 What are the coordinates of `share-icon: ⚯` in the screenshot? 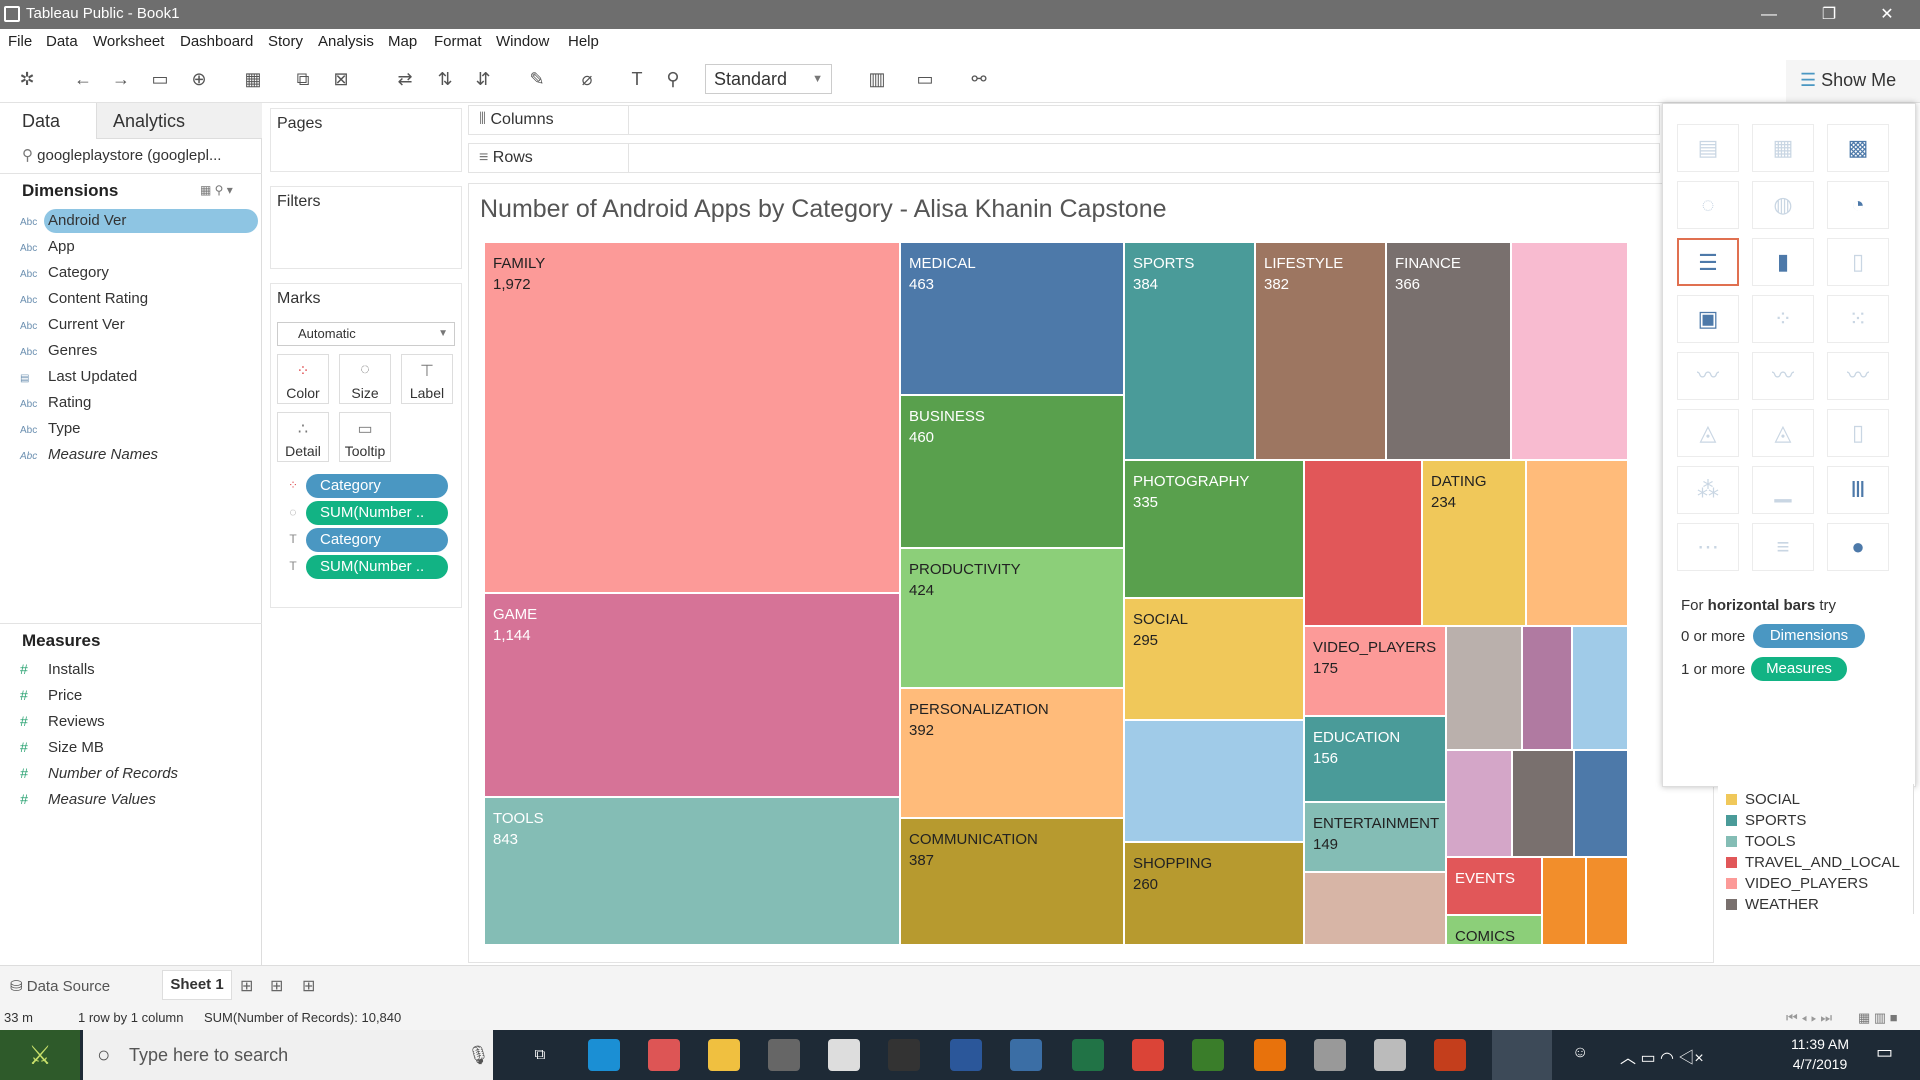 It's located at (979, 79).